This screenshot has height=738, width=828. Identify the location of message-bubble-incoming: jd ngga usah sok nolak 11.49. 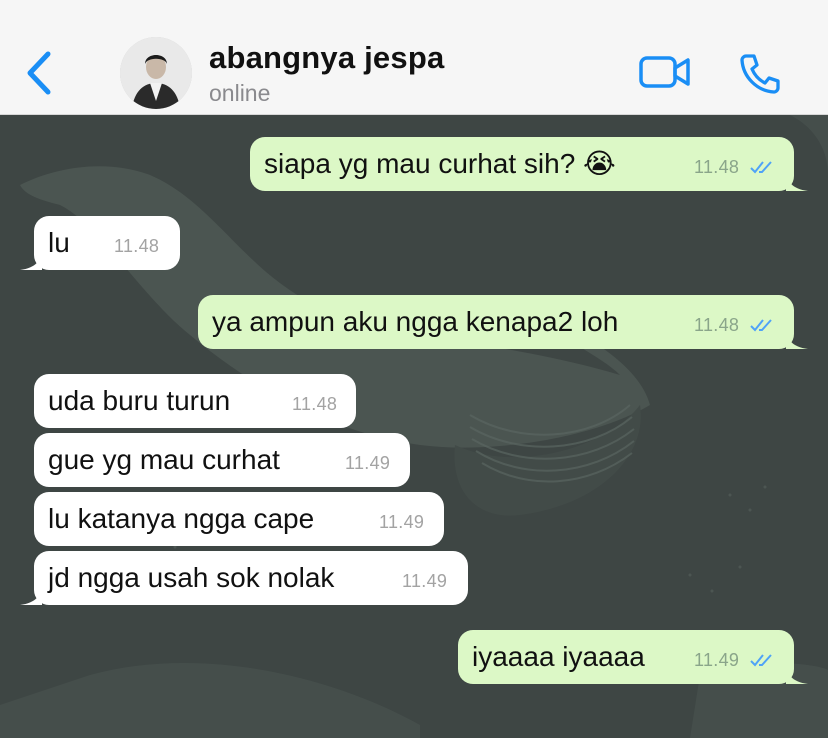
(244, 578).